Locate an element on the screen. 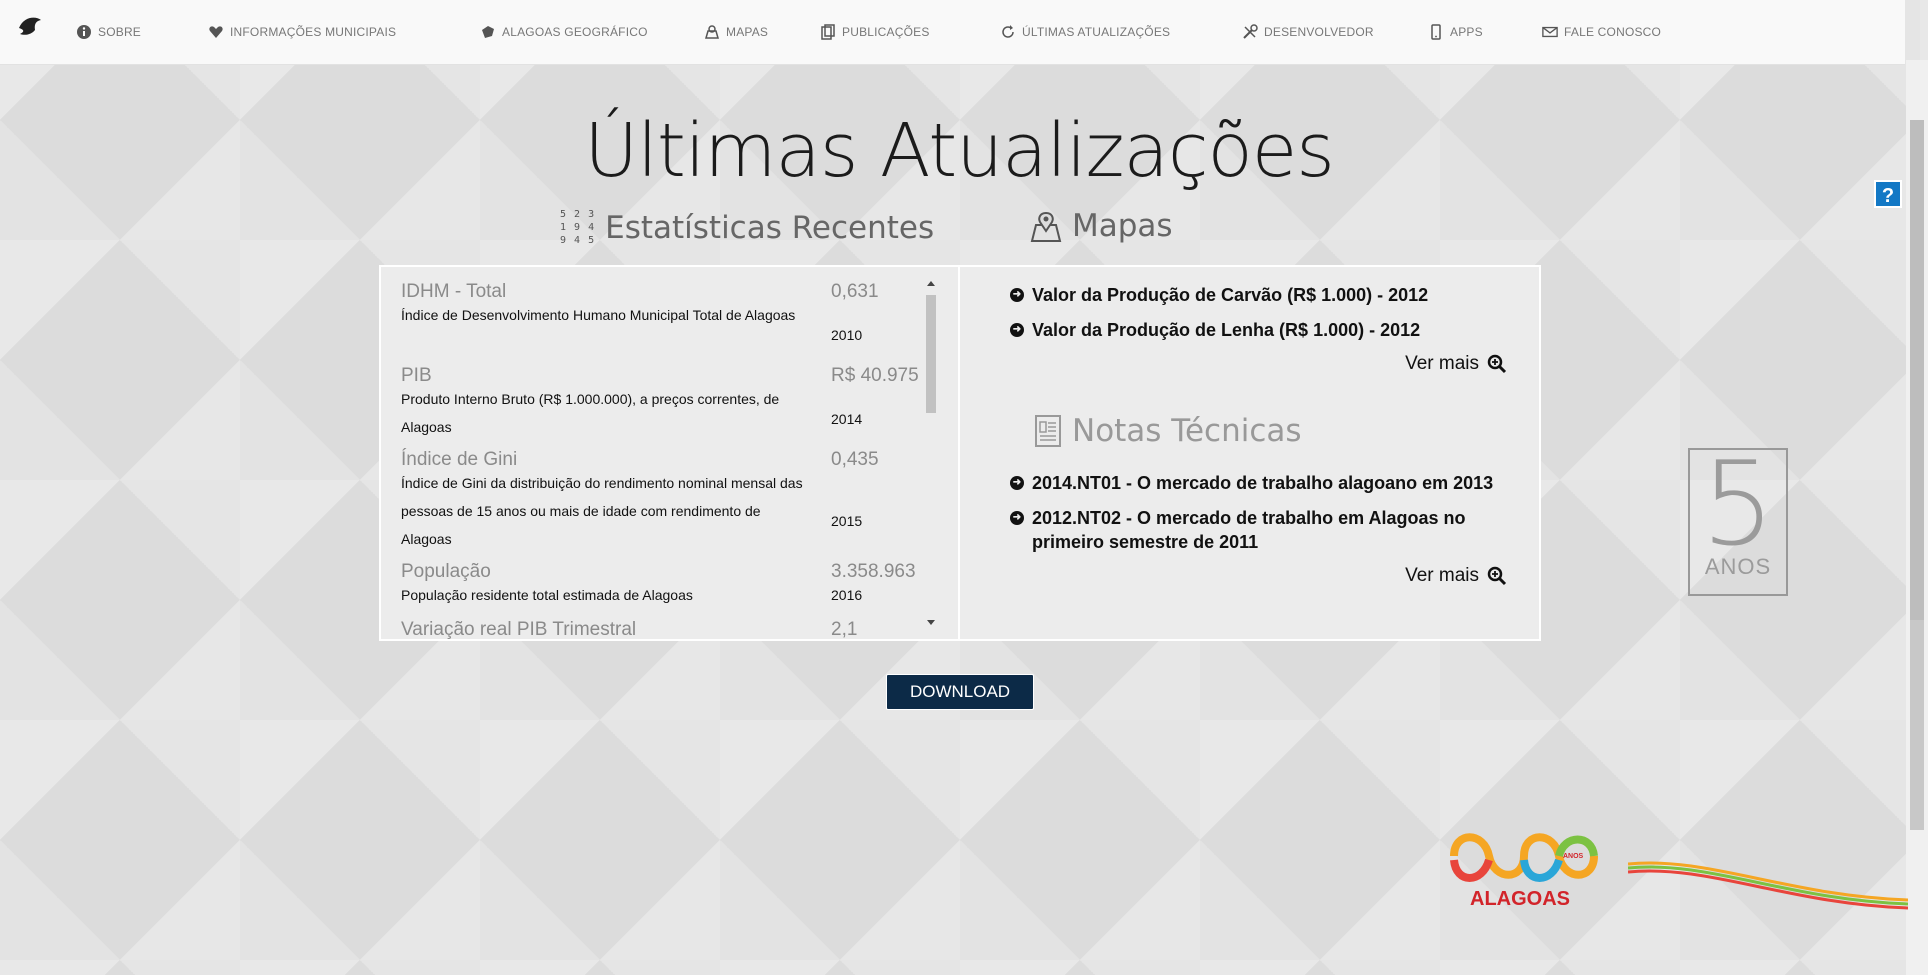  numbers-grid-icon: 5 2 3 1 9 4 9 4 5 is located at coordinates (578, 227).